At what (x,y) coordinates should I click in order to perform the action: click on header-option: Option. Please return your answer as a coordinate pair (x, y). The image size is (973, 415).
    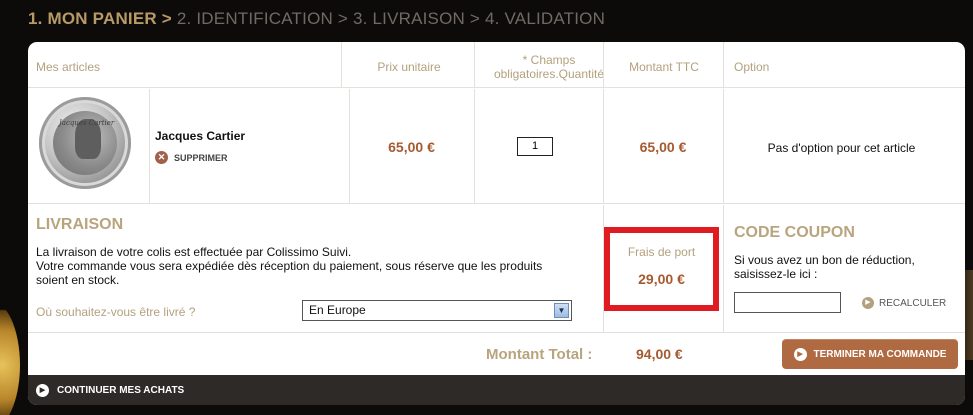
    Looking at the image, I should click on (752, 67).